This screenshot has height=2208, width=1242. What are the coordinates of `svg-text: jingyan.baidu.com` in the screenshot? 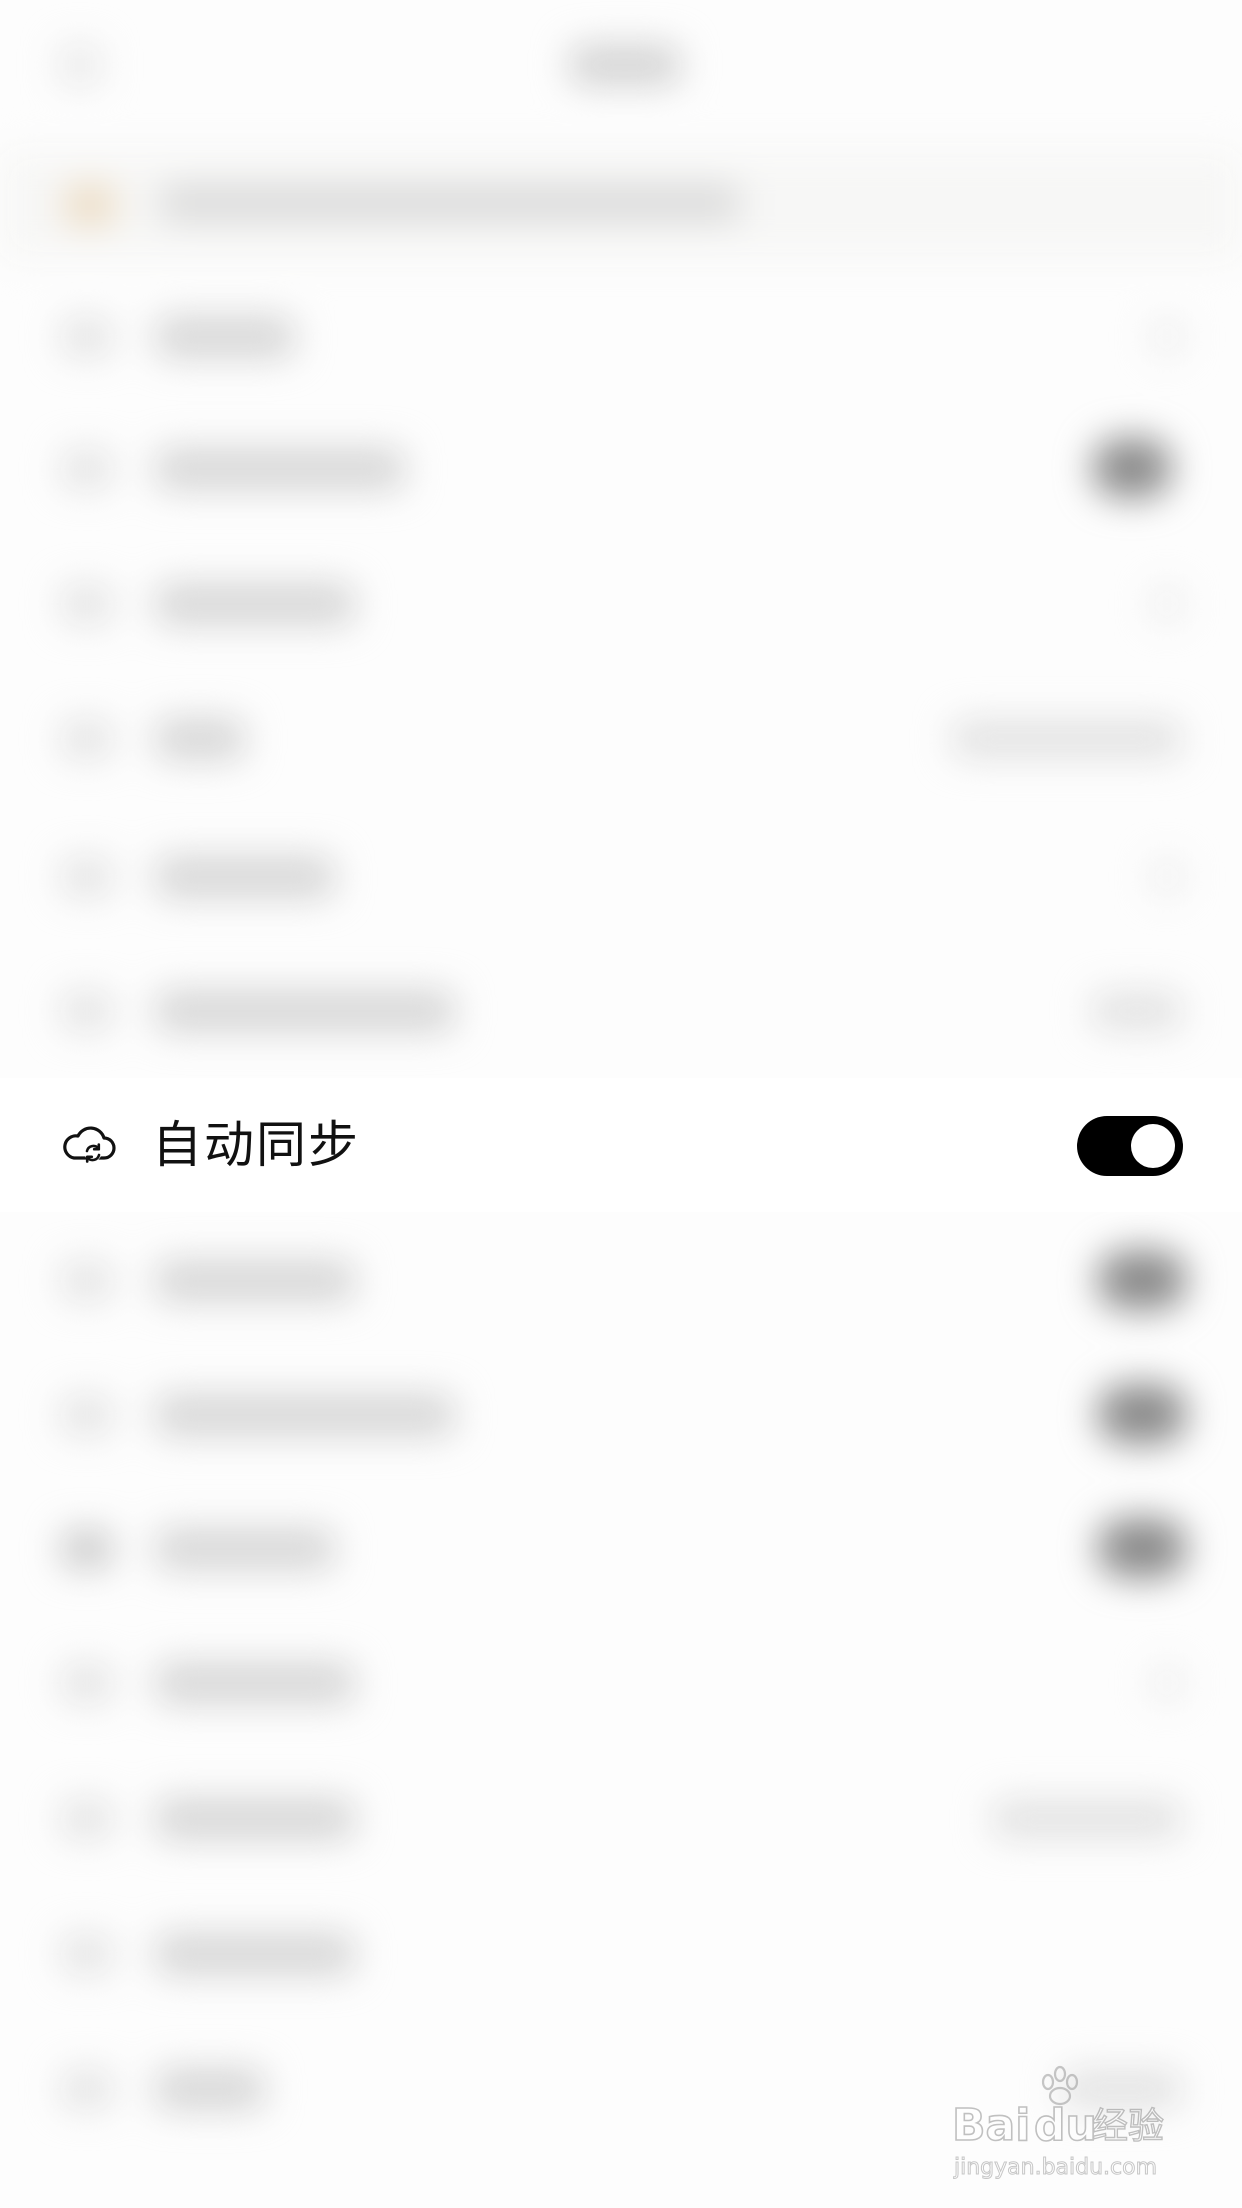 It's located at (1055, 2167).